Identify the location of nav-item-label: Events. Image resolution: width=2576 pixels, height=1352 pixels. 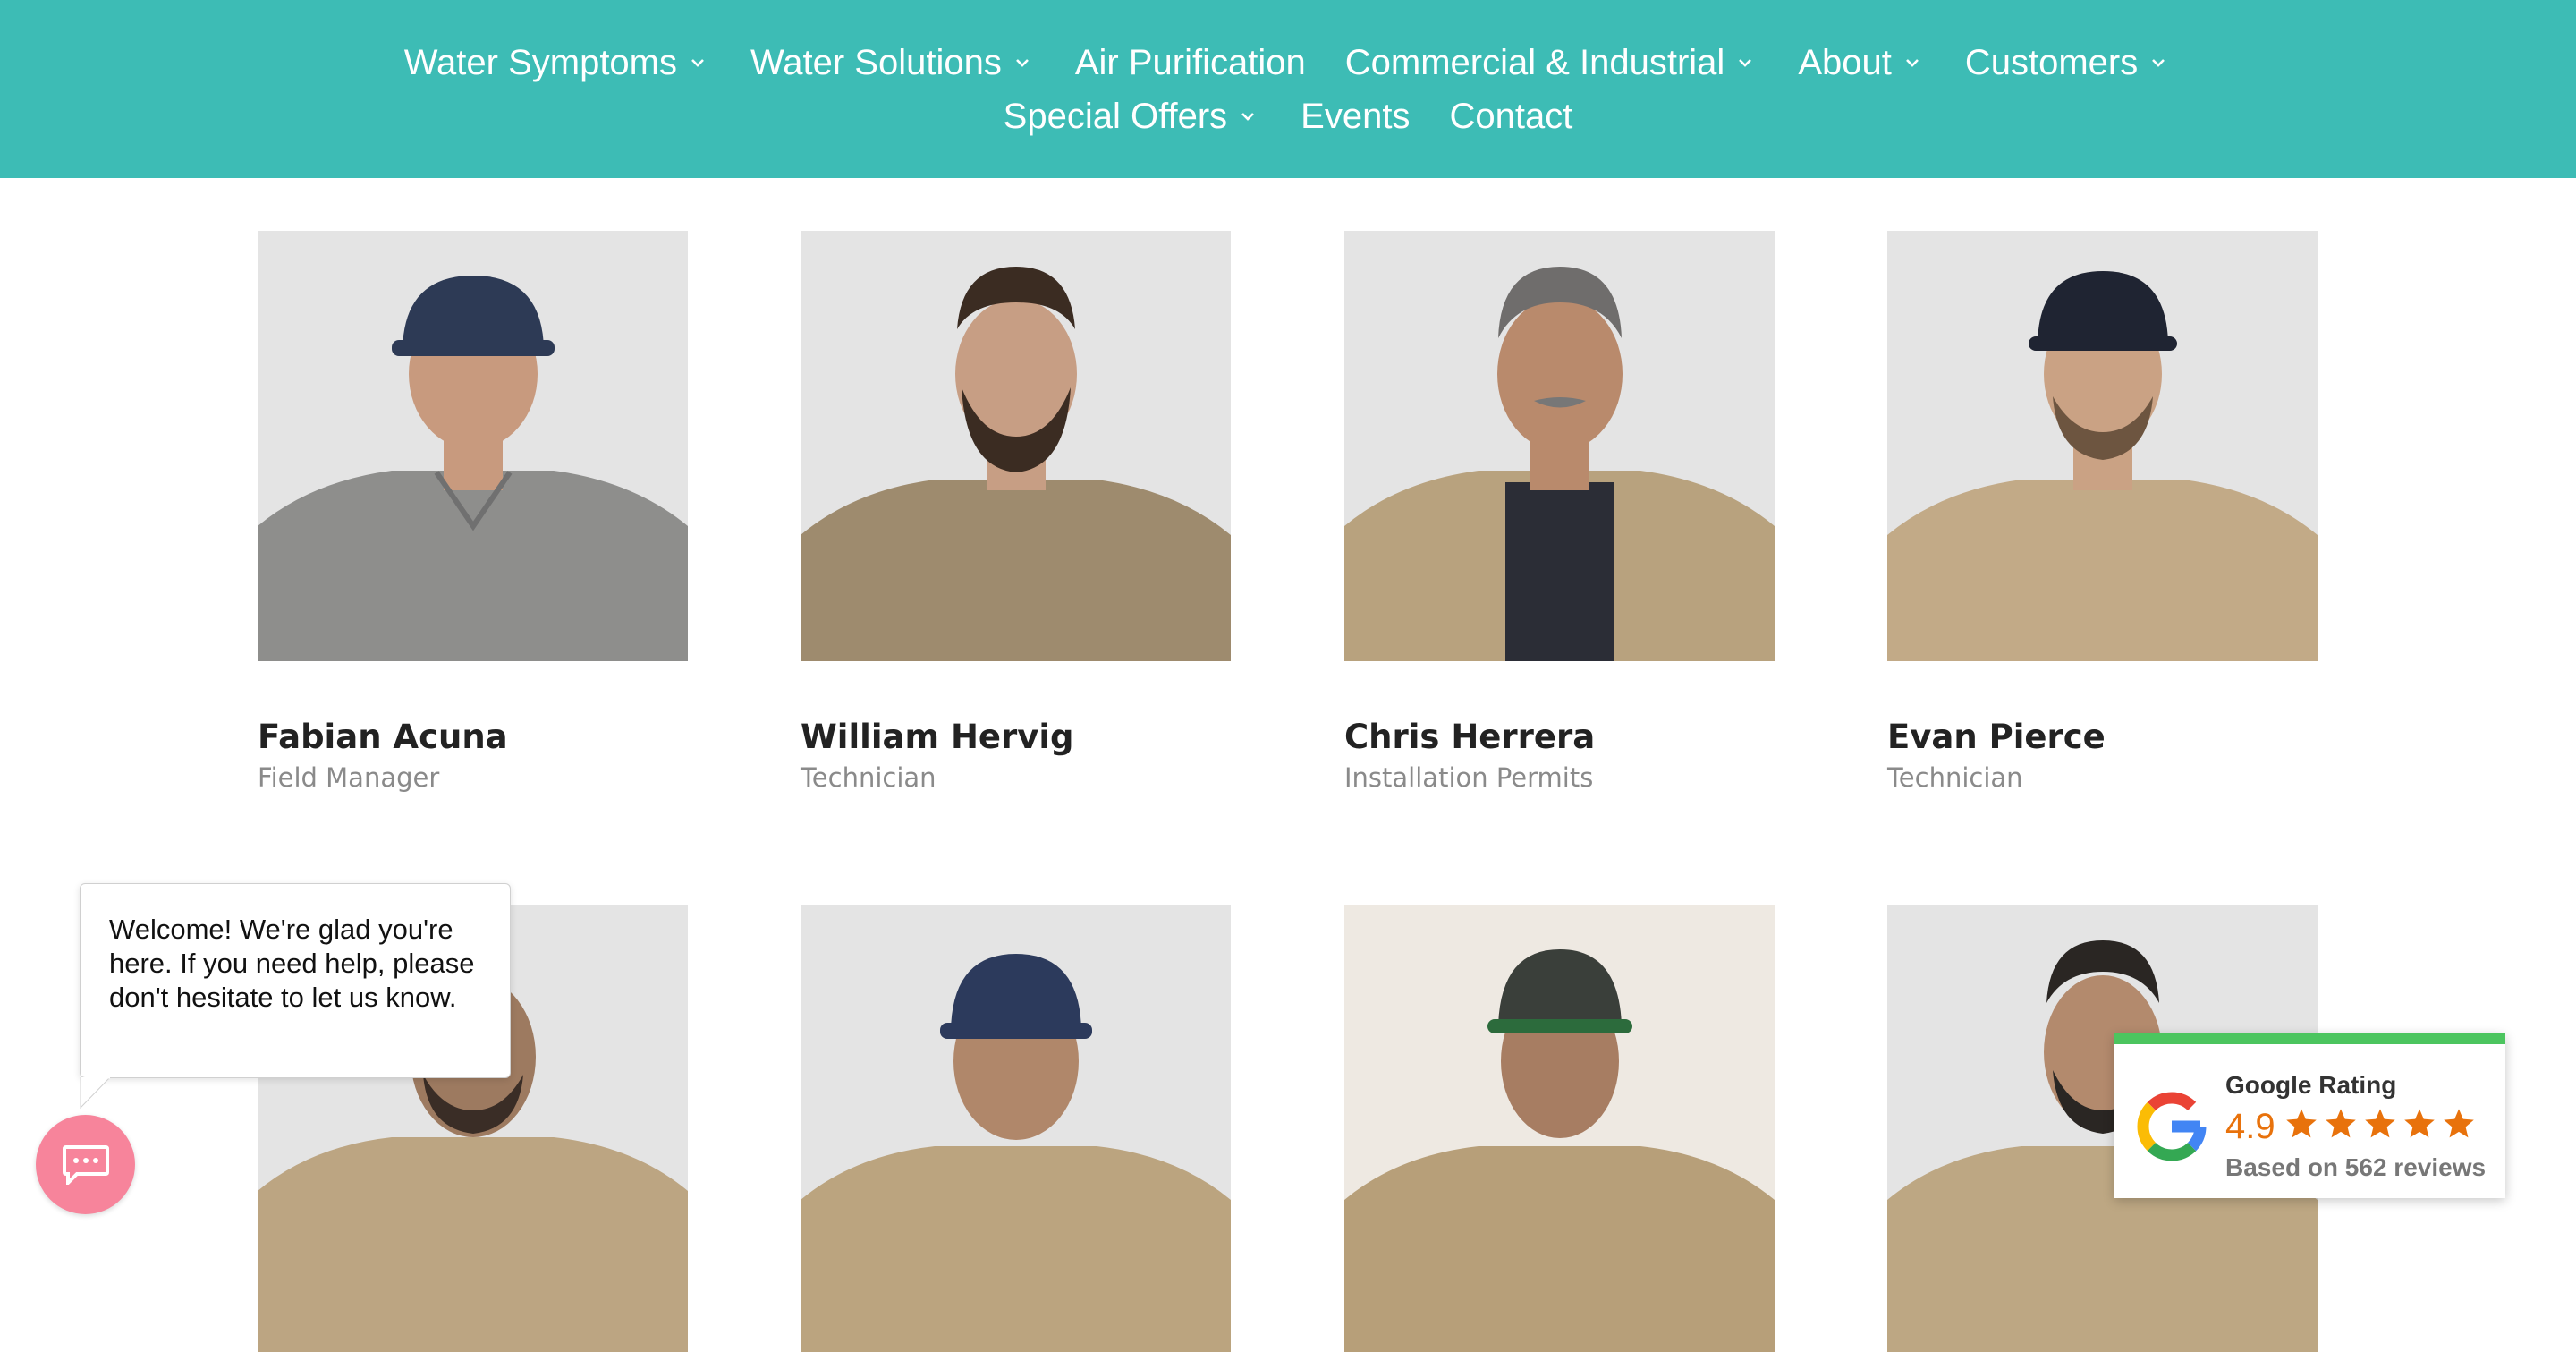
(1356, 116).